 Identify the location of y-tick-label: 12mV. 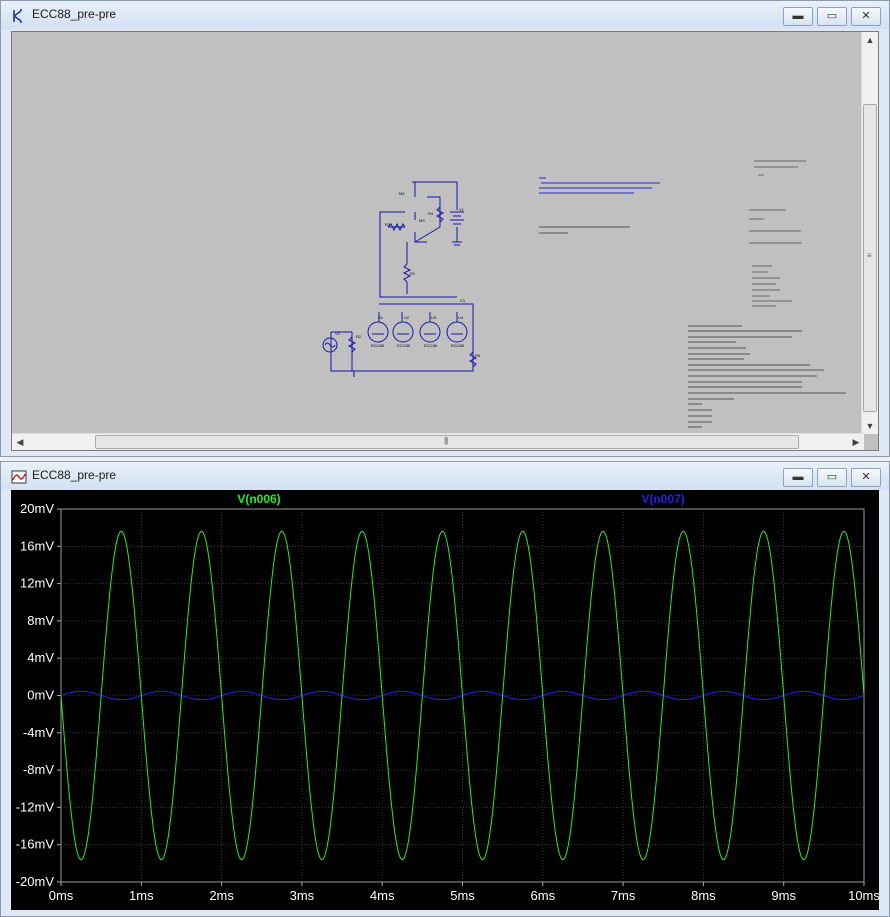
(37, 583).